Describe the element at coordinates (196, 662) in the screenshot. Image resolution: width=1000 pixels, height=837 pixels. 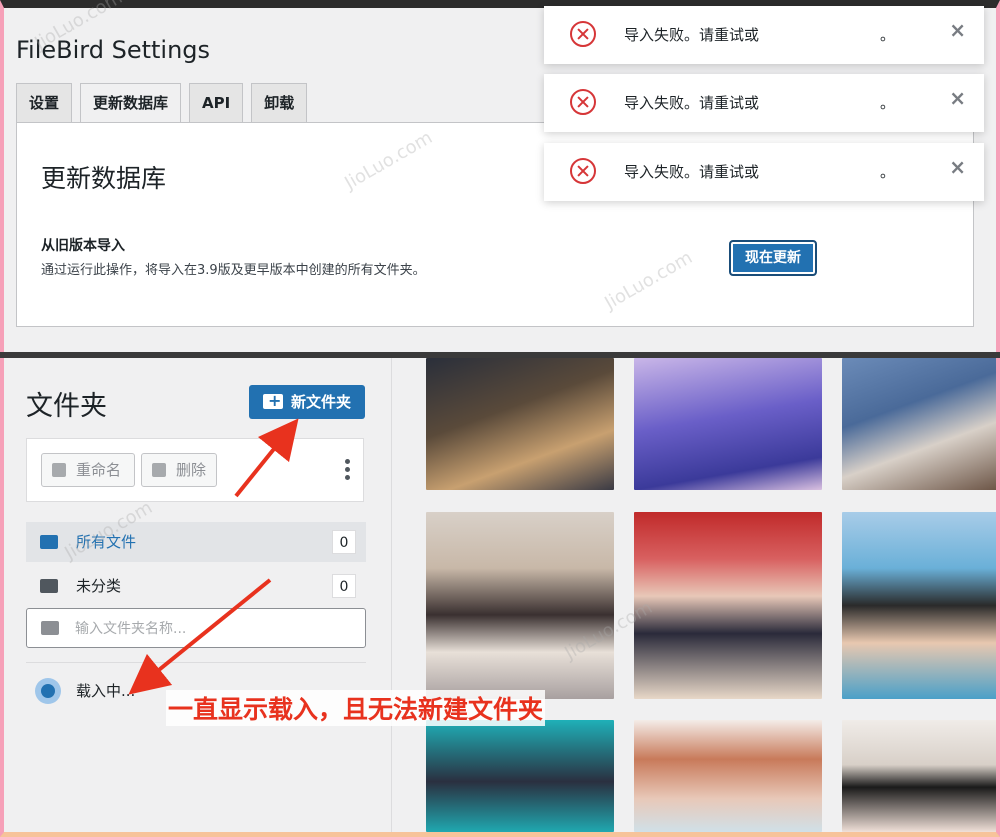
I see `divider` at that location.